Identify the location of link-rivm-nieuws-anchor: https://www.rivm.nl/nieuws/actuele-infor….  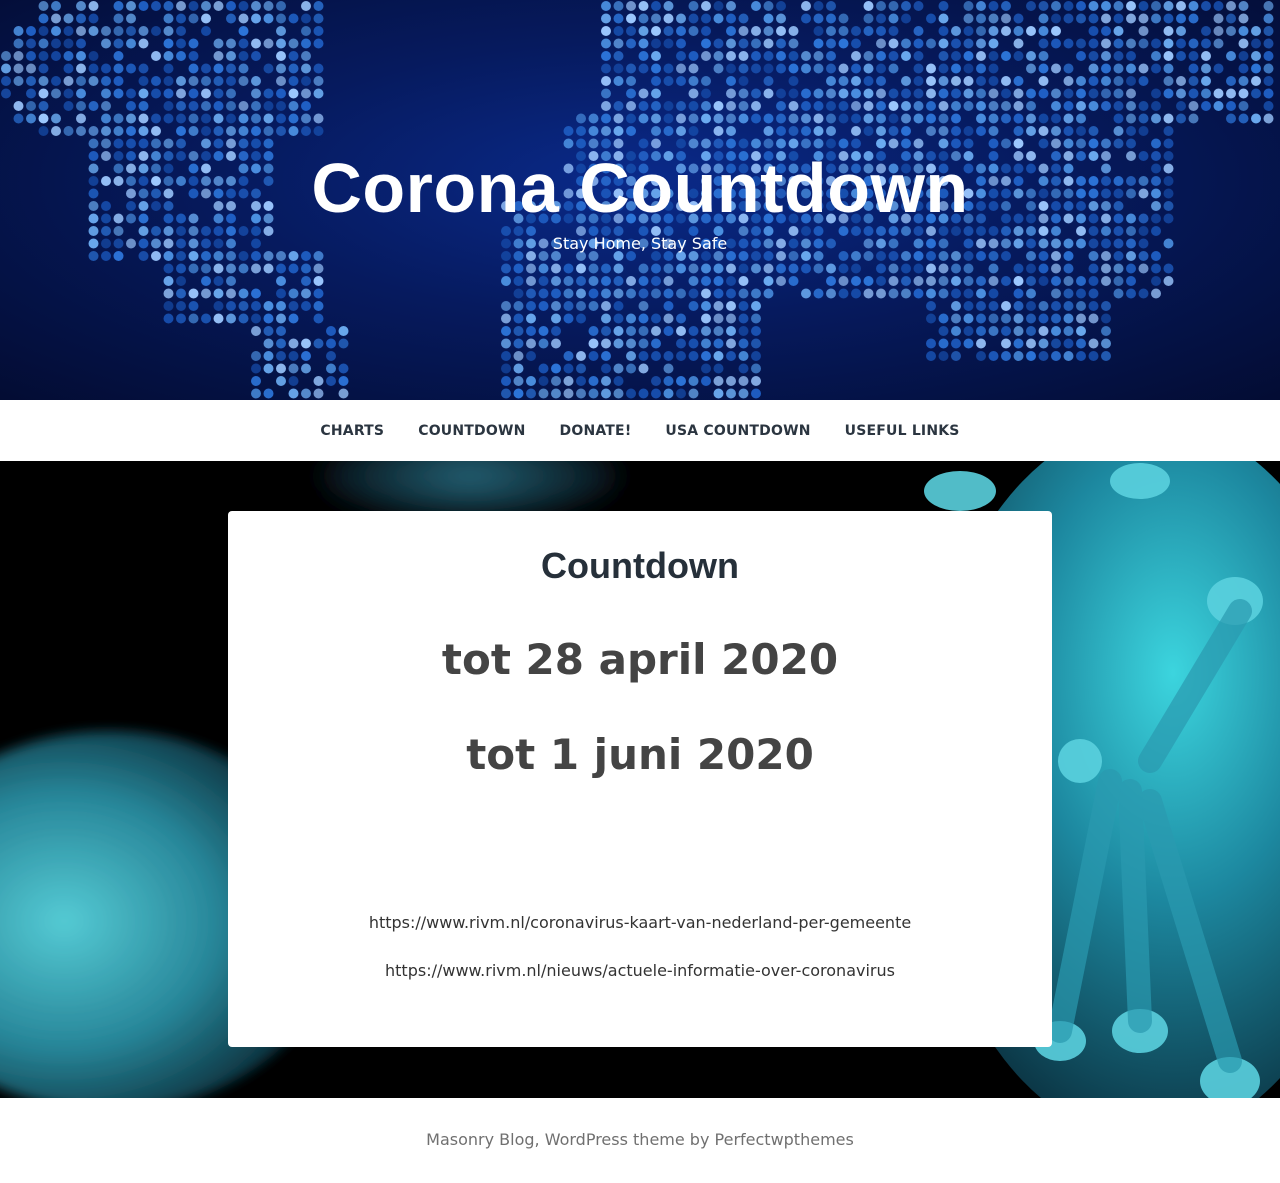
(640, 970).